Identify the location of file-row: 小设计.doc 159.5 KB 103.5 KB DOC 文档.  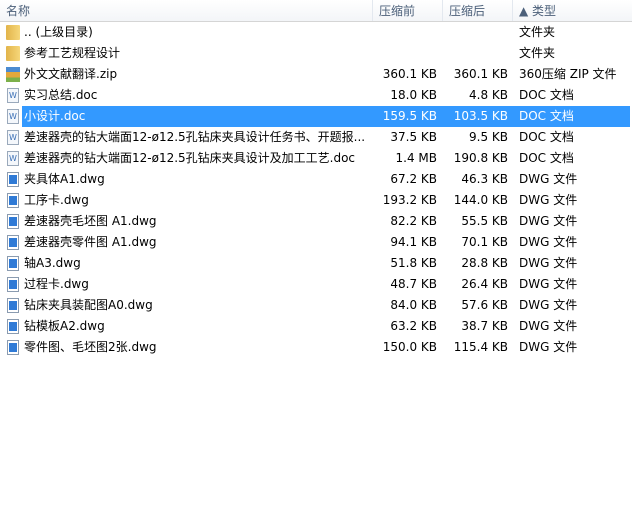
(316, 116).